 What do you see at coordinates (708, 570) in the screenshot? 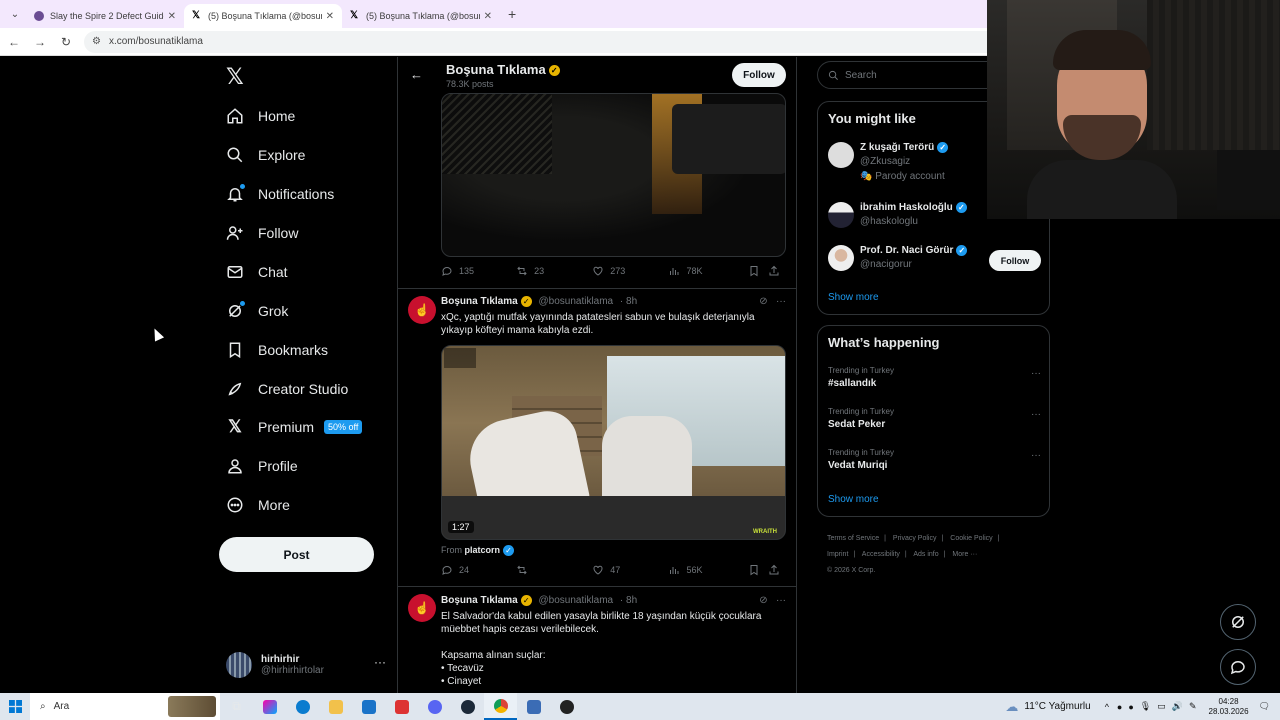
I see `views-button: 56K` at bounding box center [708, 570].